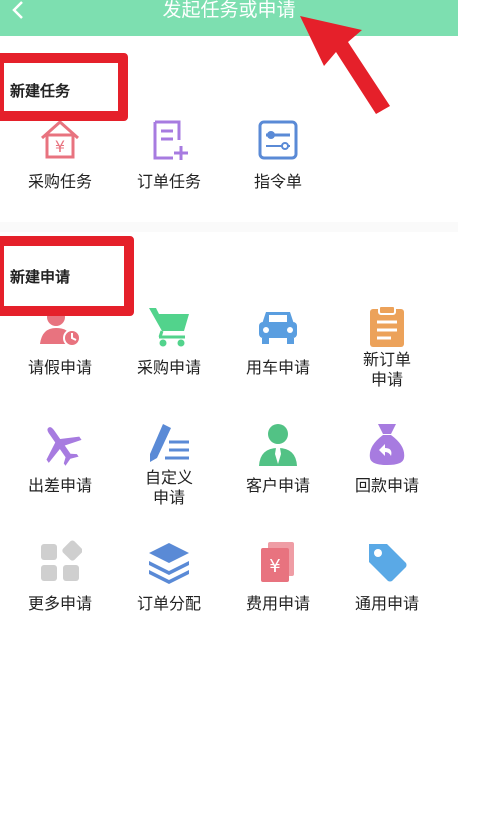 This screenshot has width=477, height=831. What do you see at coordinates (387, 562) in the screenshot?
I see `tag-icon` at bounding box center [387, 562].